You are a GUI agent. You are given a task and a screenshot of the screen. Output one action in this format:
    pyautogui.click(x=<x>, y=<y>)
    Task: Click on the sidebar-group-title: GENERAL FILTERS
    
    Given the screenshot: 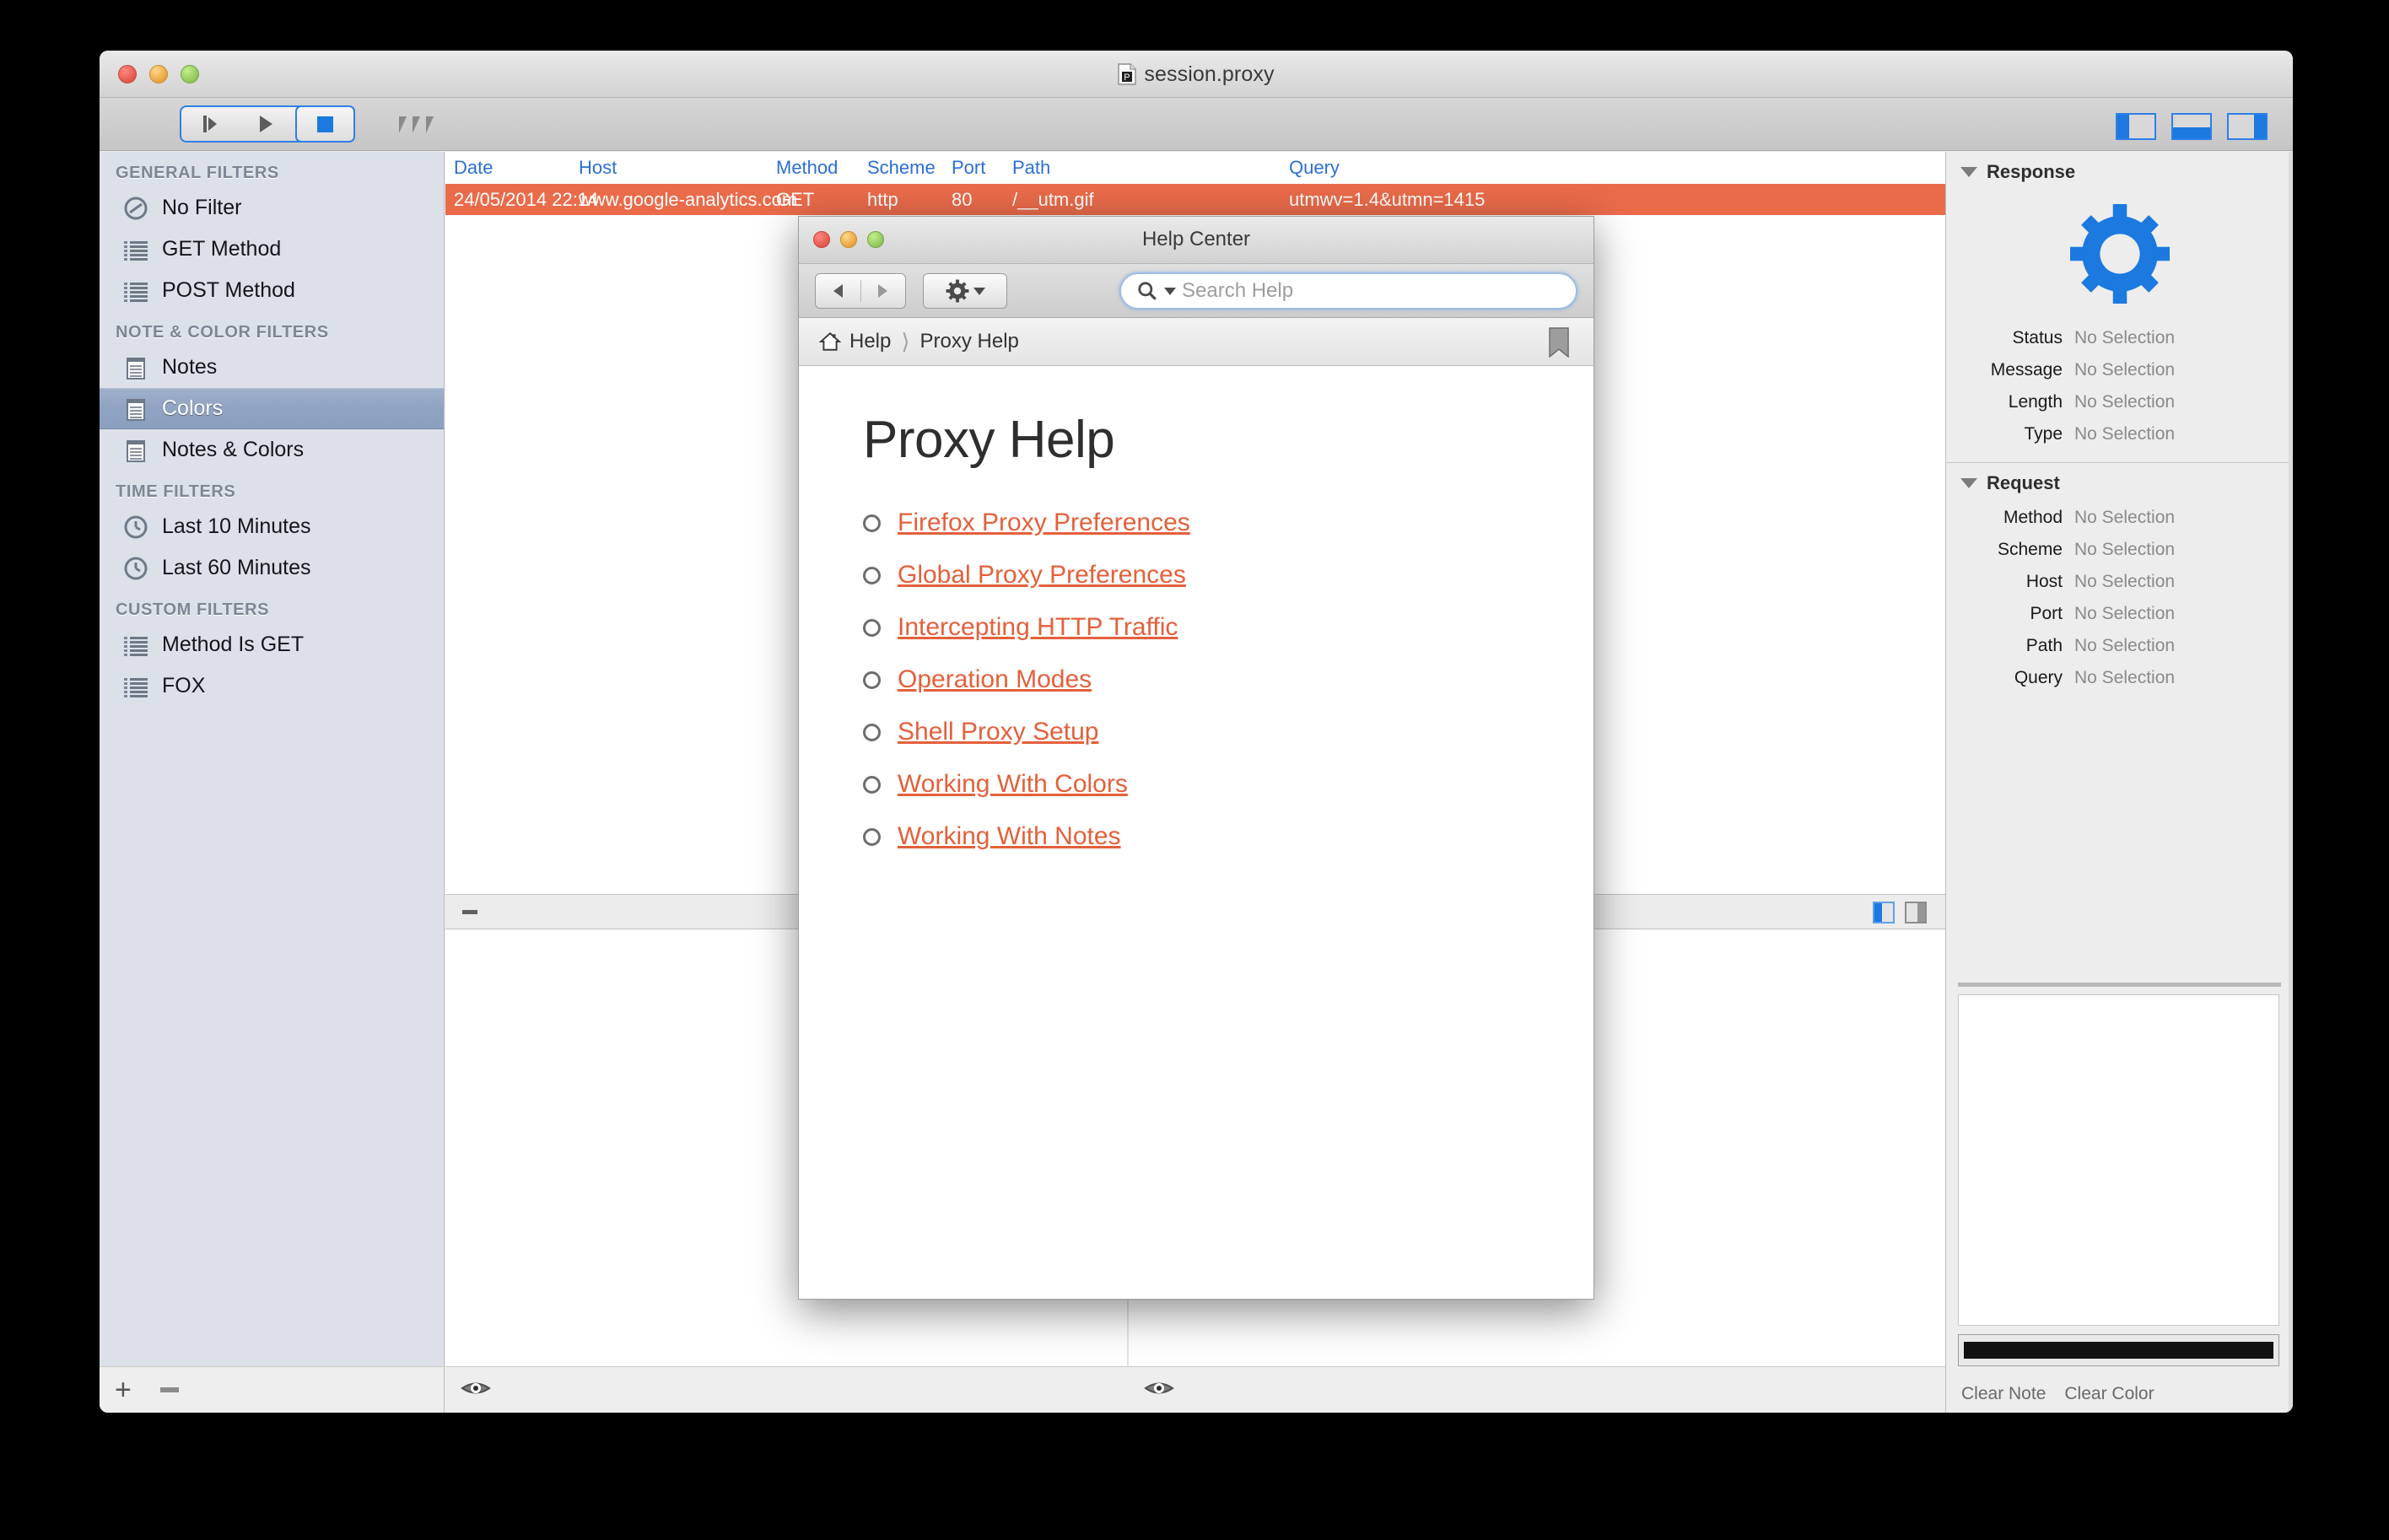 What is the action you would take?
    pyautogui.click(x=197, y=173)
    